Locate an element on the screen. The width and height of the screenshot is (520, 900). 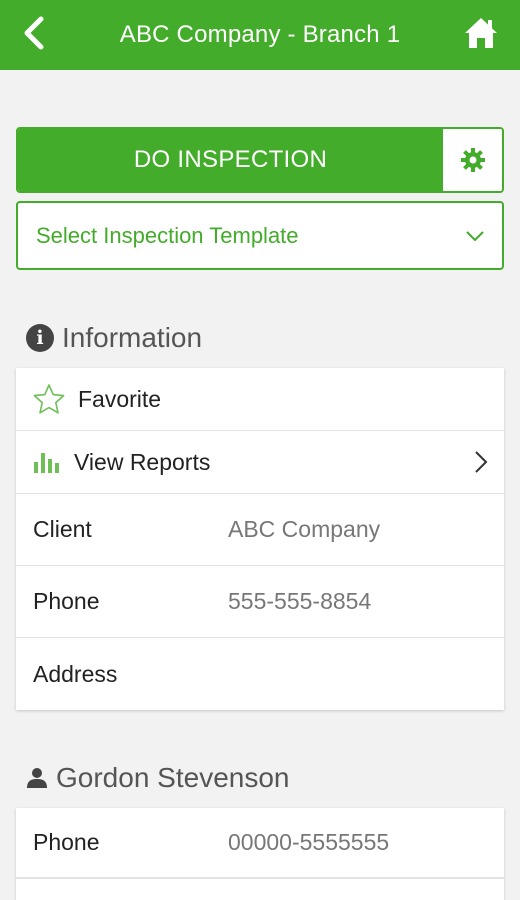
contact-heading: Gordon Stevenson is located at coordinates (158, 778).